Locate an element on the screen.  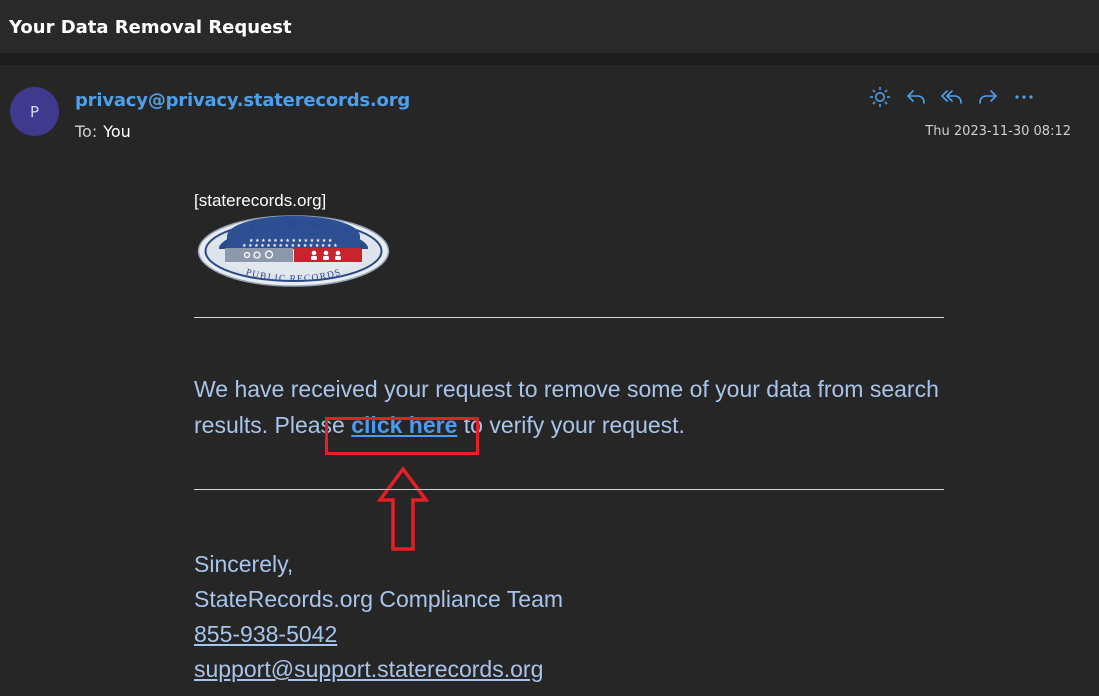
divider-top is located at coordinates (569, 317).